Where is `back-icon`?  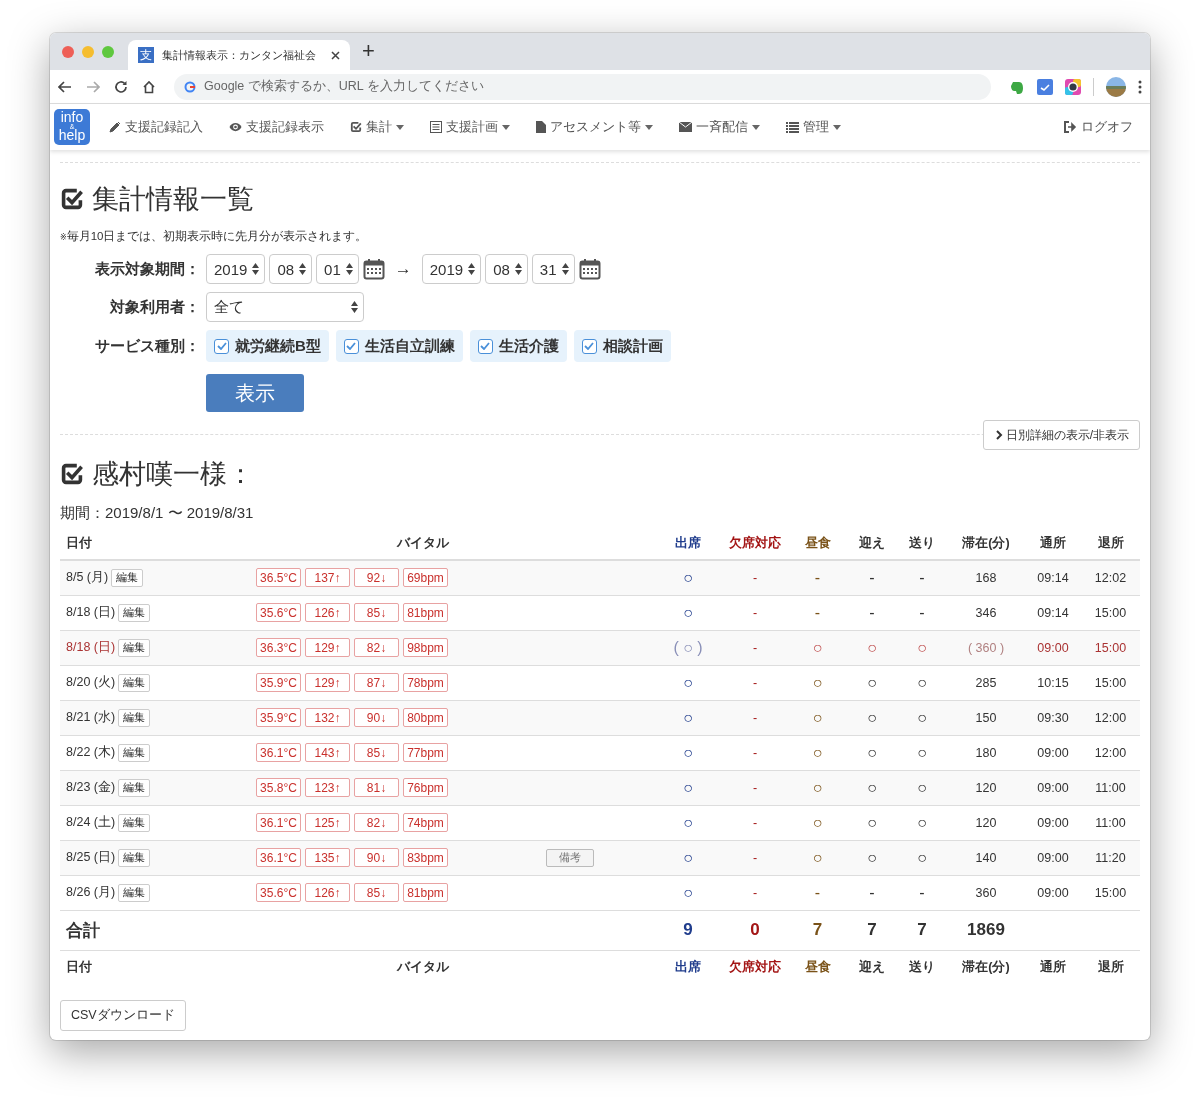 back-icon is located at coordinates (65, 86).